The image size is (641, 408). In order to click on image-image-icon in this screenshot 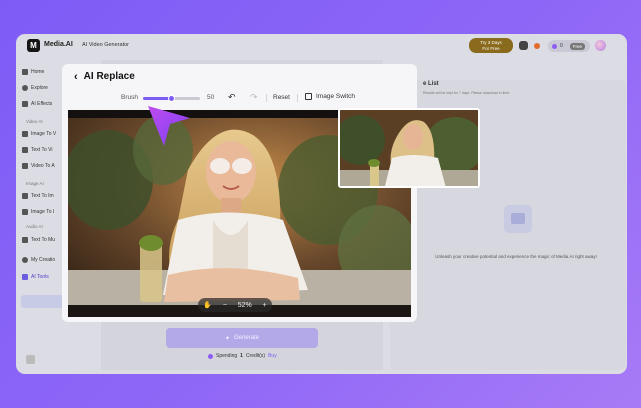, I will do `click(25, 212)`.